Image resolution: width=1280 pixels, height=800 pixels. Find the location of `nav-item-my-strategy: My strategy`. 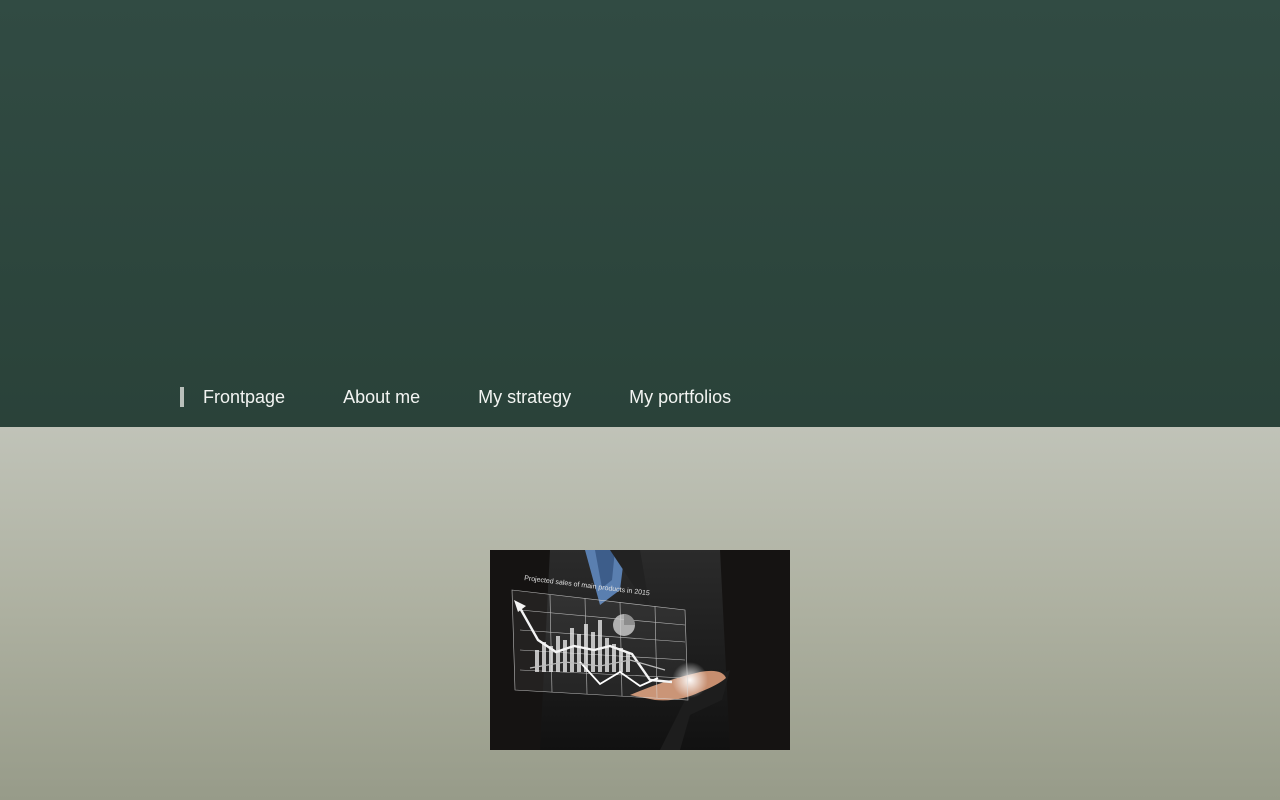

nav-item-my-strategy: My strategy is located at coordinates (524, 397).